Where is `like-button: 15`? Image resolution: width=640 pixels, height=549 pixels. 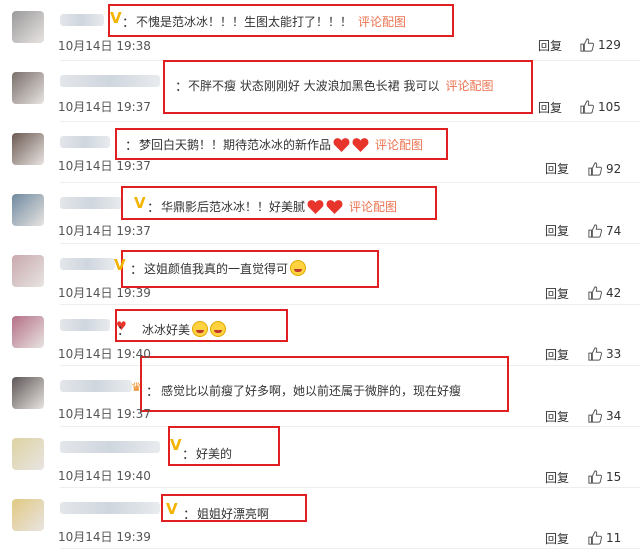
like-button: 15 is located at coordinates (604, 477).